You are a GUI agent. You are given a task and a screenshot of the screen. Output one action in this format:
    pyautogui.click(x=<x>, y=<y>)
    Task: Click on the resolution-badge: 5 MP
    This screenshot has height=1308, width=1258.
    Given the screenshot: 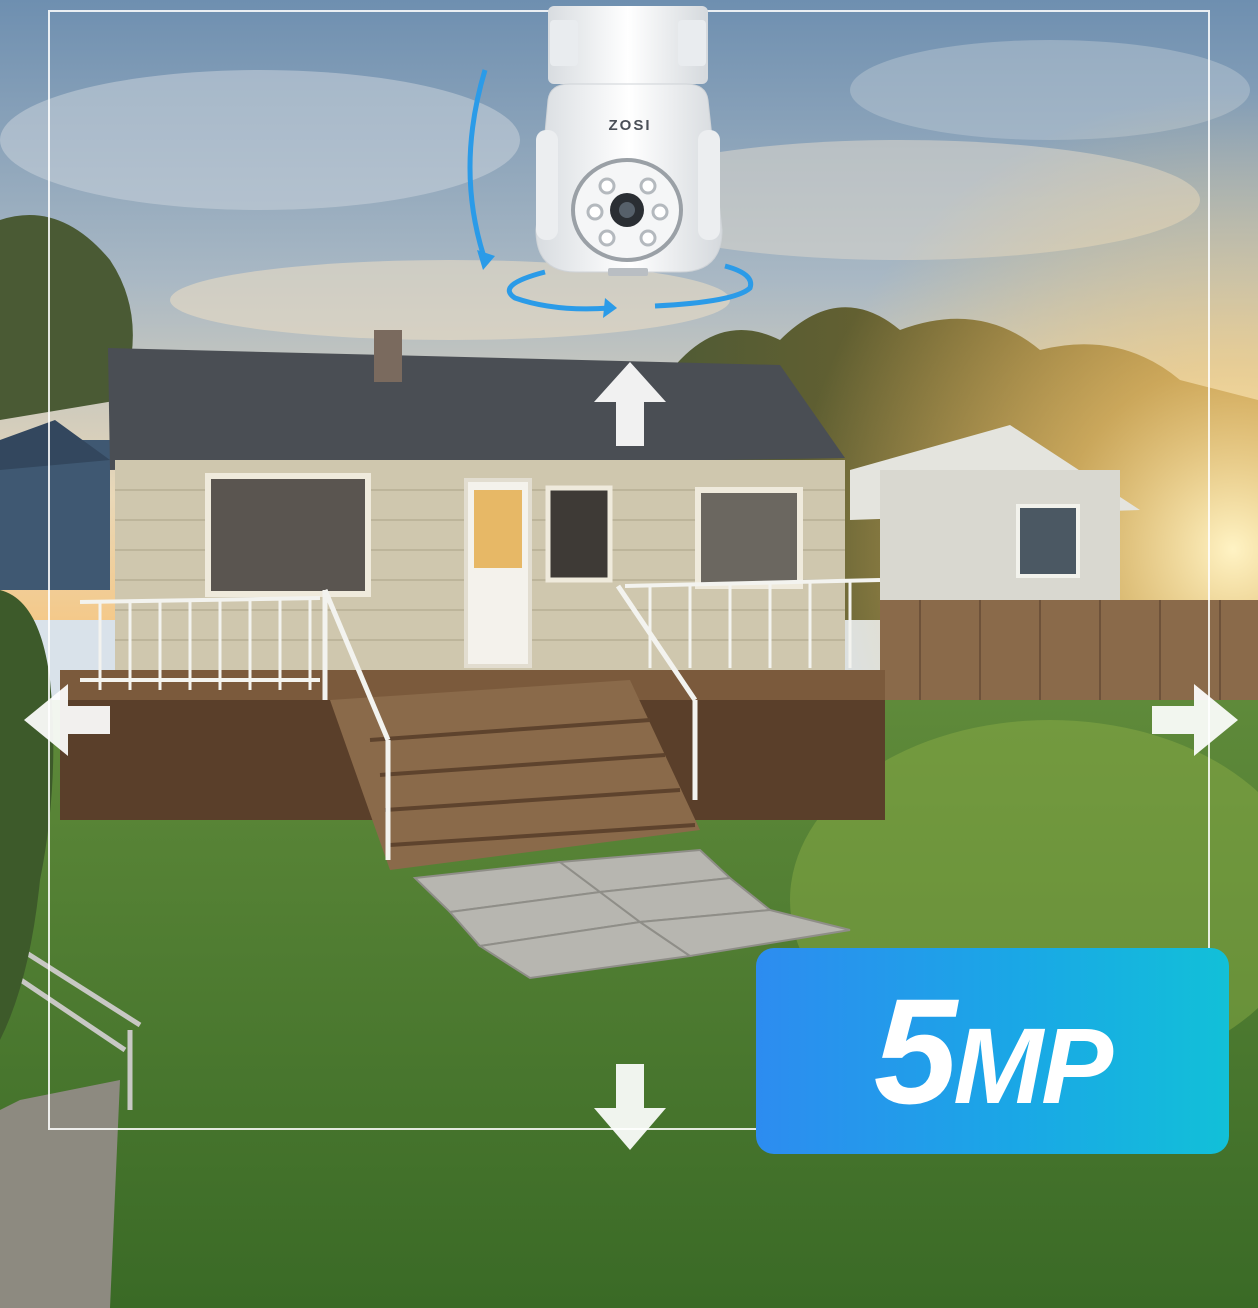 What is the action you would take?
    pyautogui.click(x=992, y=1051)
    